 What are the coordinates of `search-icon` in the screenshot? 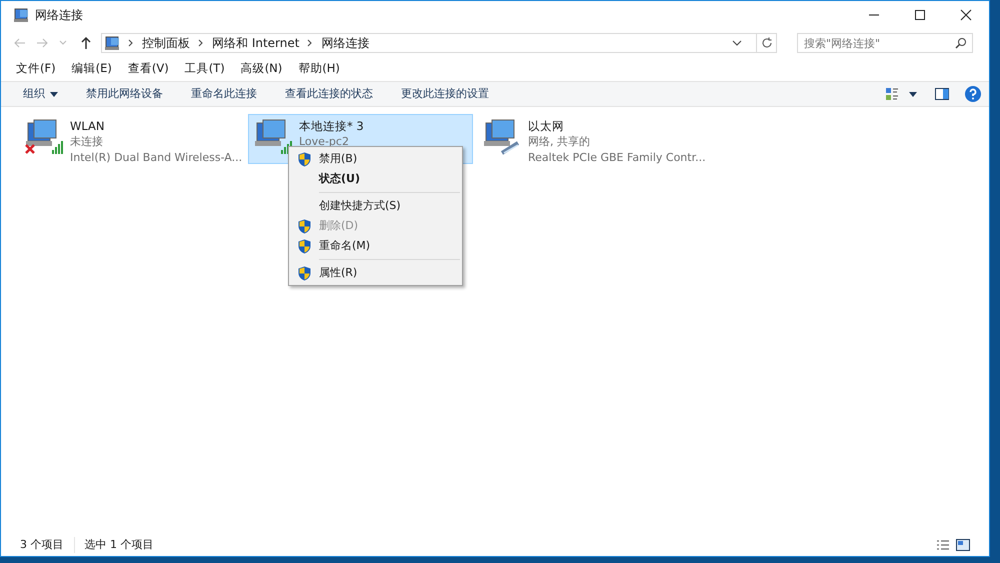 It's located at (961, 43).